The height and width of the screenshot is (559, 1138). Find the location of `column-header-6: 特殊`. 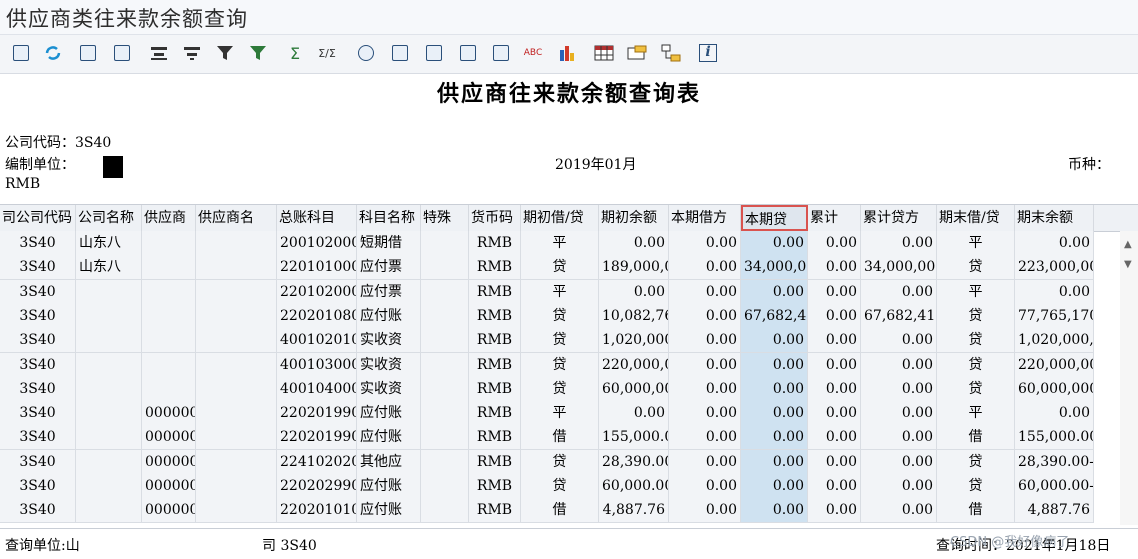

column-header-6: 特殊 is located at coordinates (445, 218).